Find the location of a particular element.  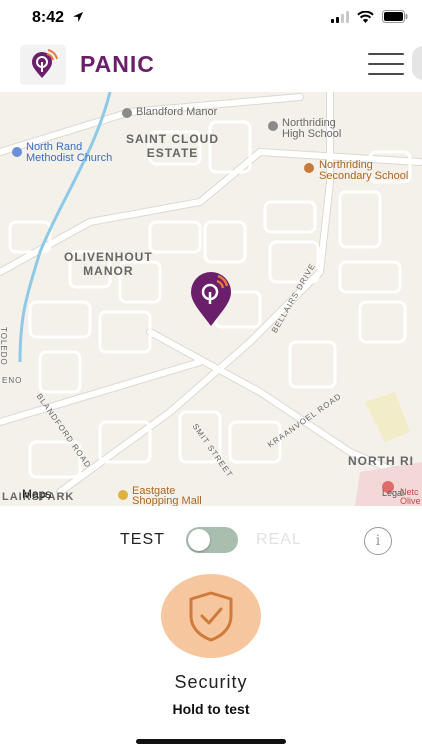

label-olivenhout-manor: OLIVENHOUT MANOR is located at coordinates (108, 264).